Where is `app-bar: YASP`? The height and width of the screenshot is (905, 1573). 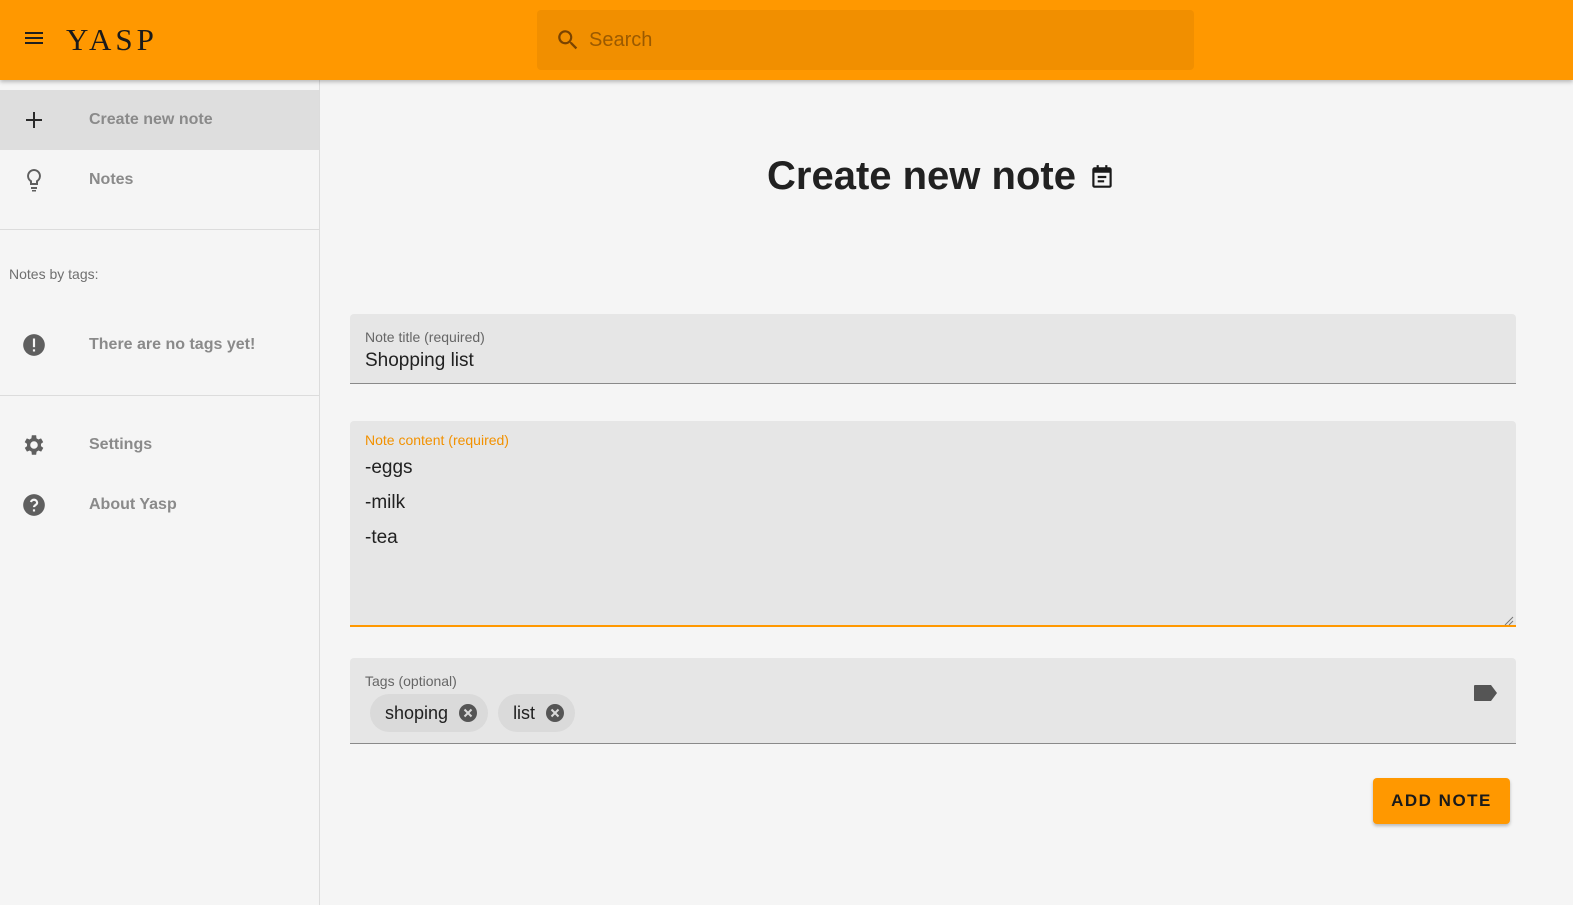 app-bar: YASP is located at coordinates (786, 40).